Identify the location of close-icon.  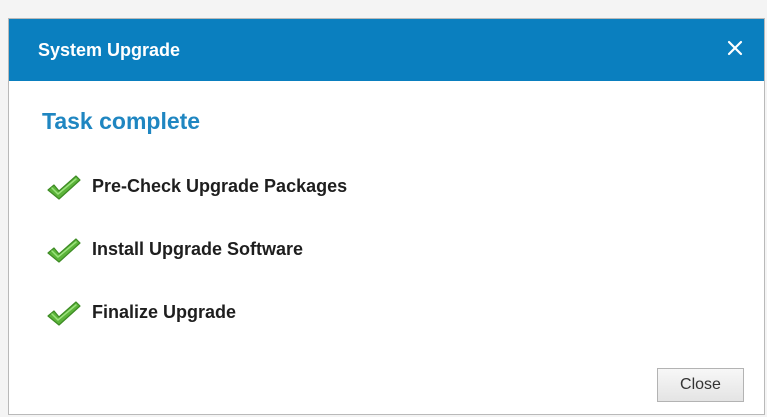
(735, 48).